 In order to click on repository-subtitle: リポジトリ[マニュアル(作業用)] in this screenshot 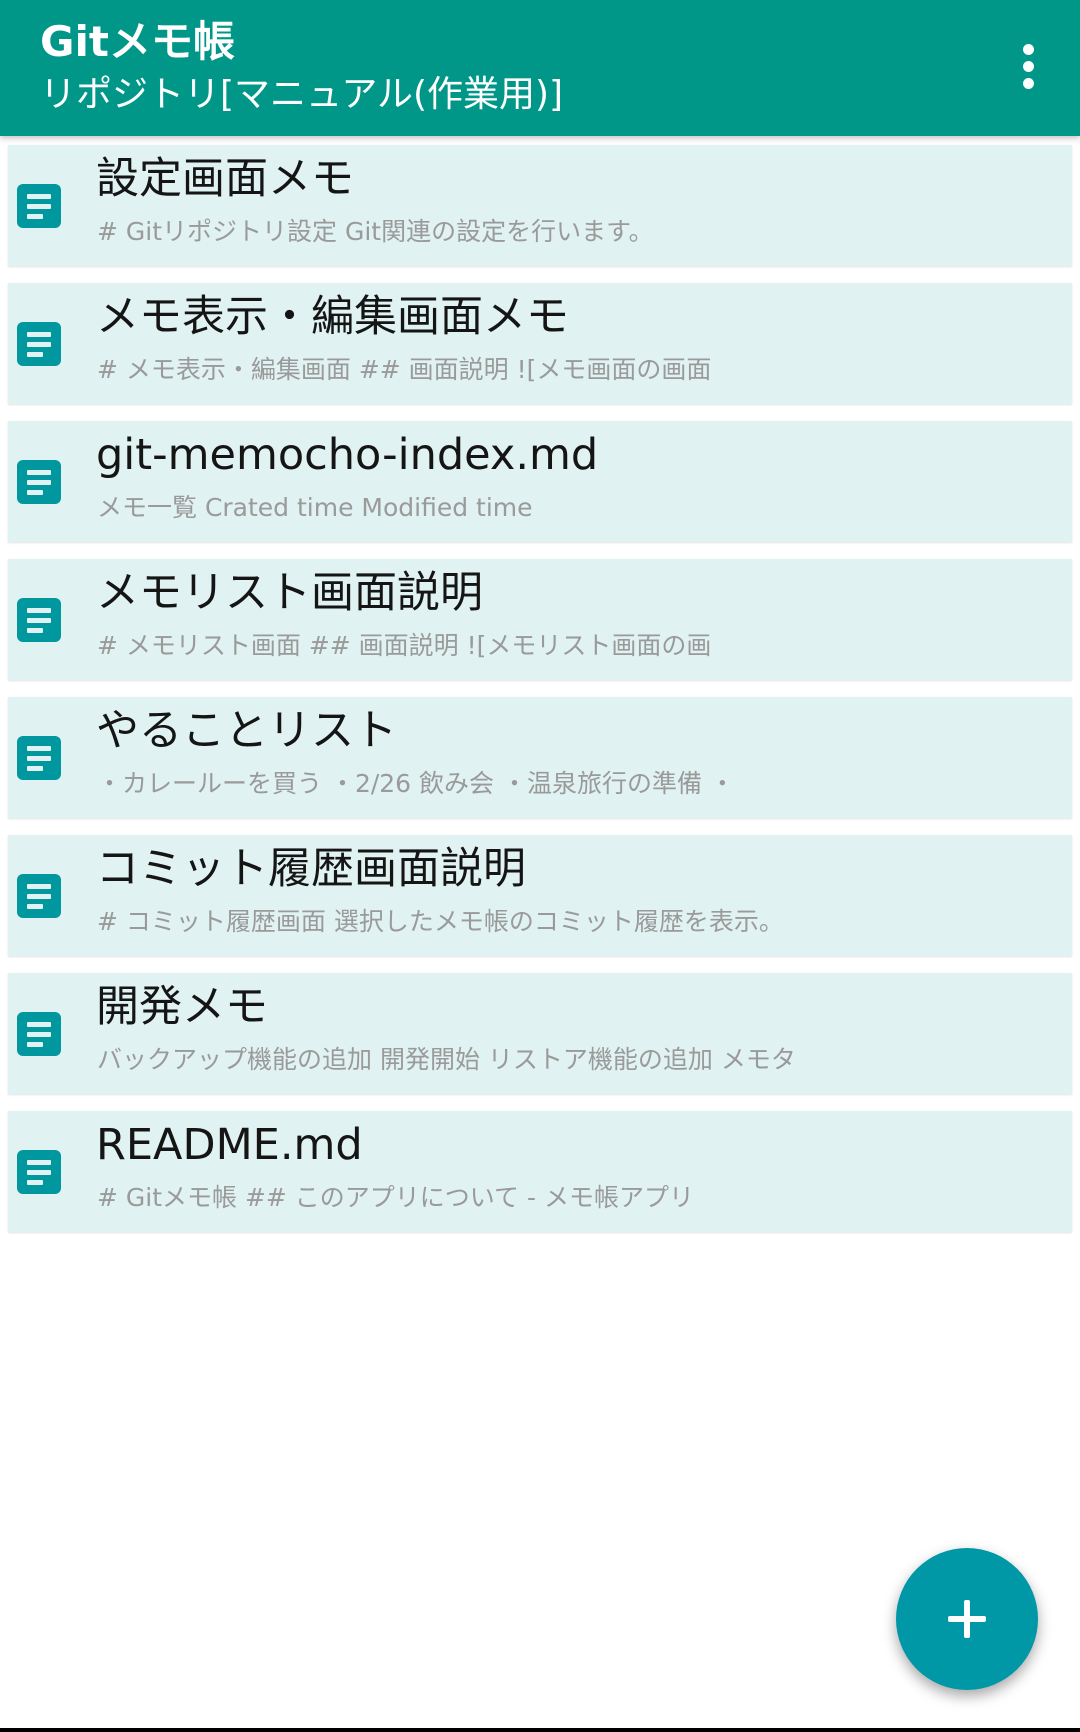, I will do `click(302, 94)`.